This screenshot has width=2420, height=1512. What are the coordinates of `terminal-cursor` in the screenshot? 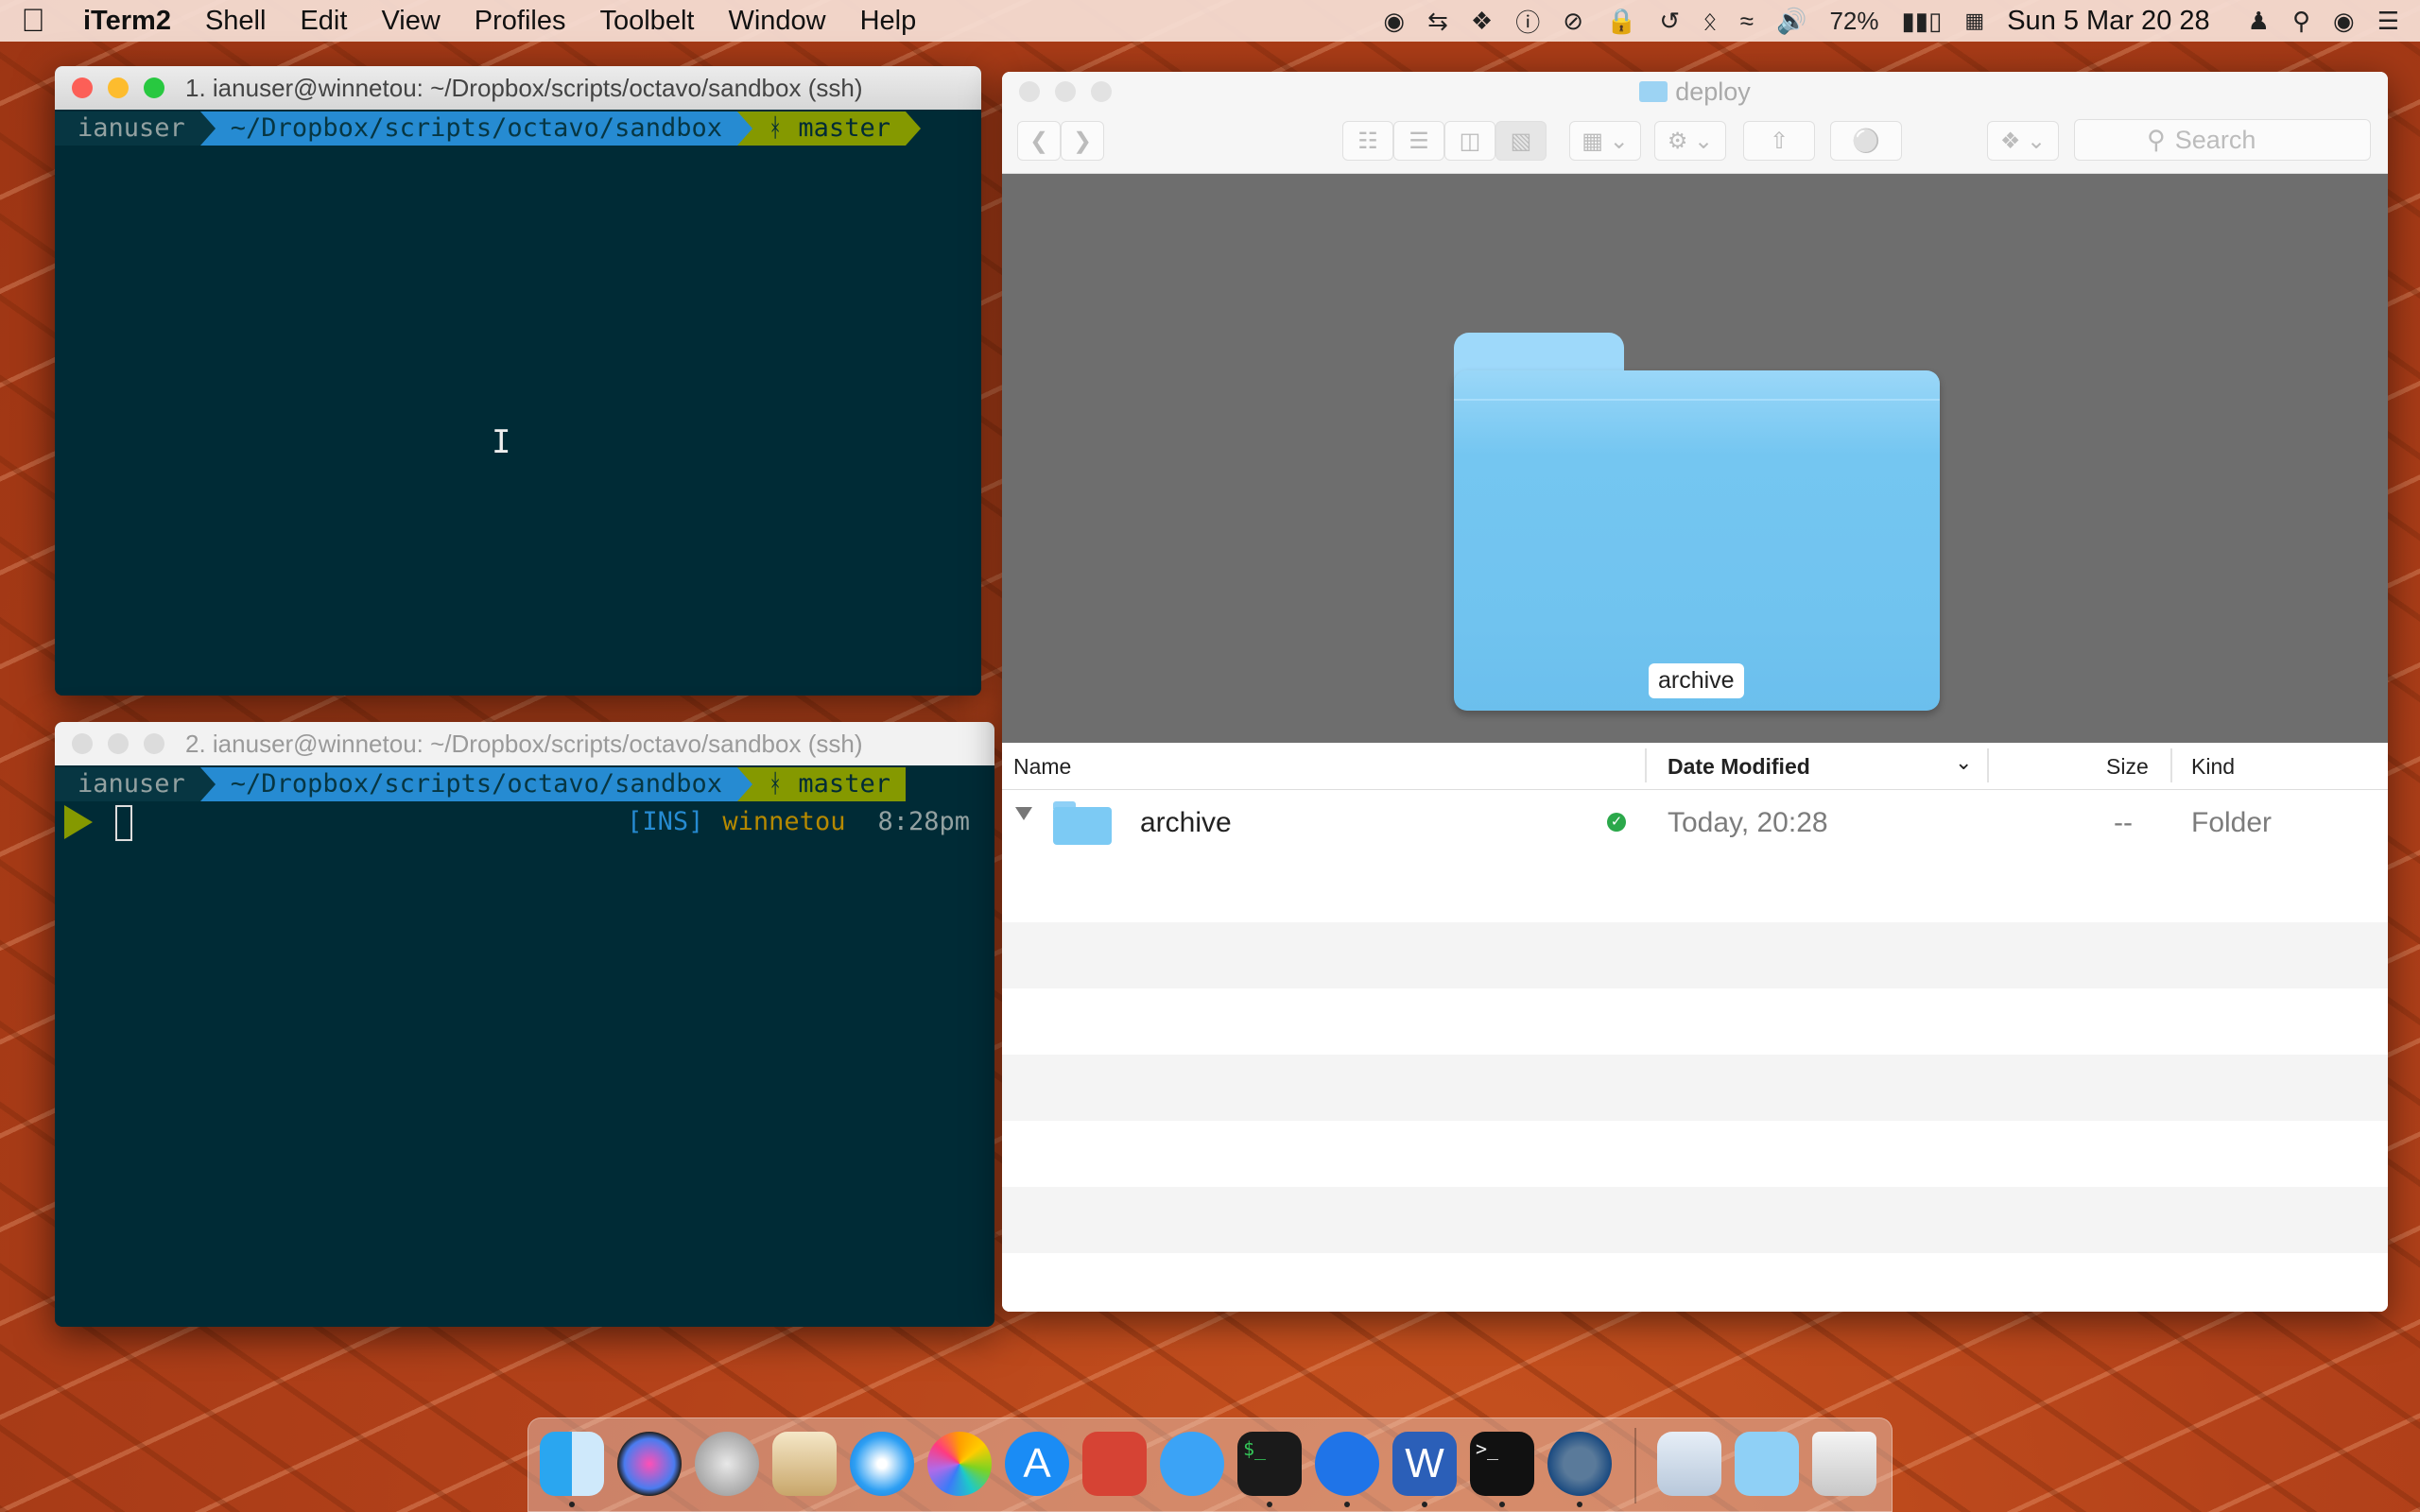 It's located at (123, 823).